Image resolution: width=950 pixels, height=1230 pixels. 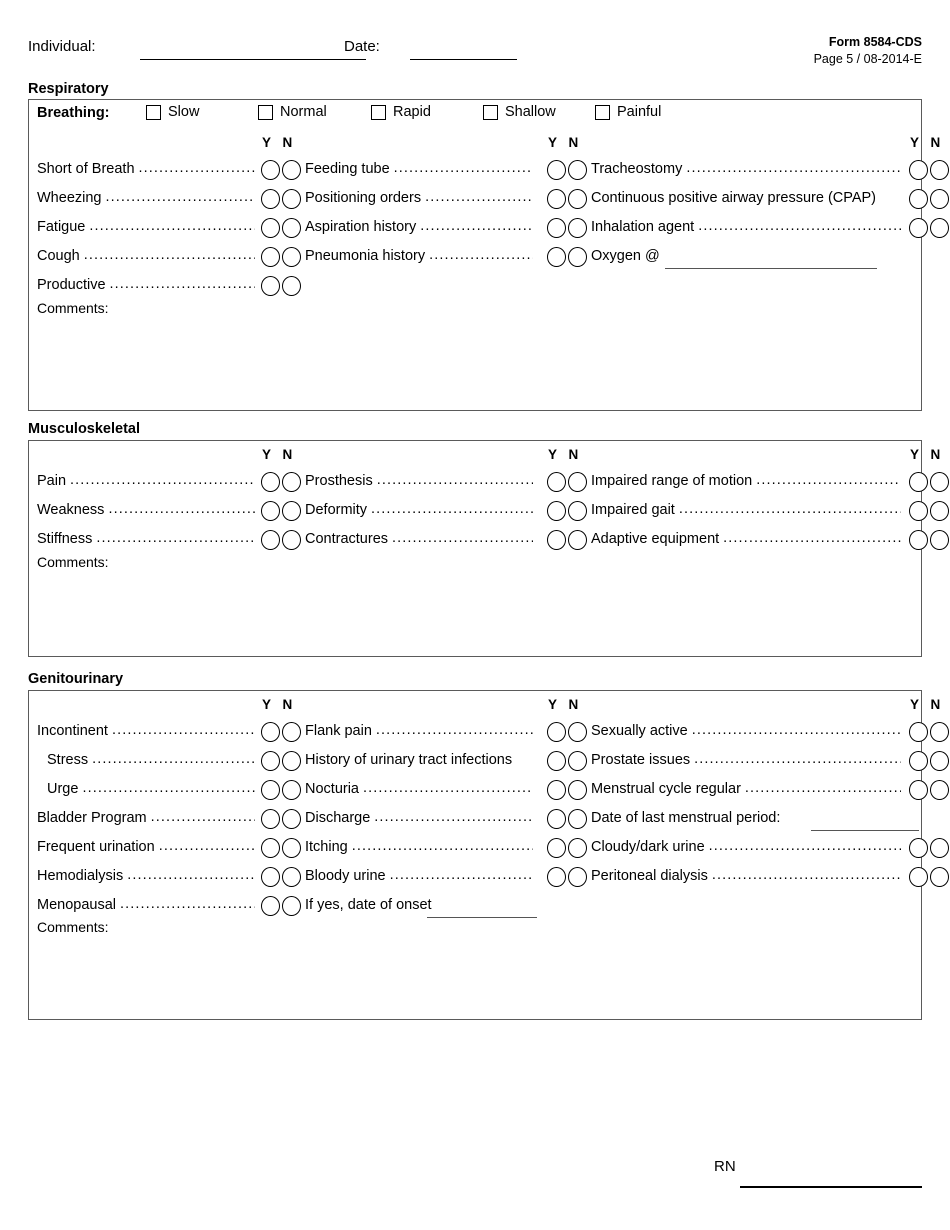 I want to click on breathing-option-rapid: Rapid, so click(x=401, y=112).